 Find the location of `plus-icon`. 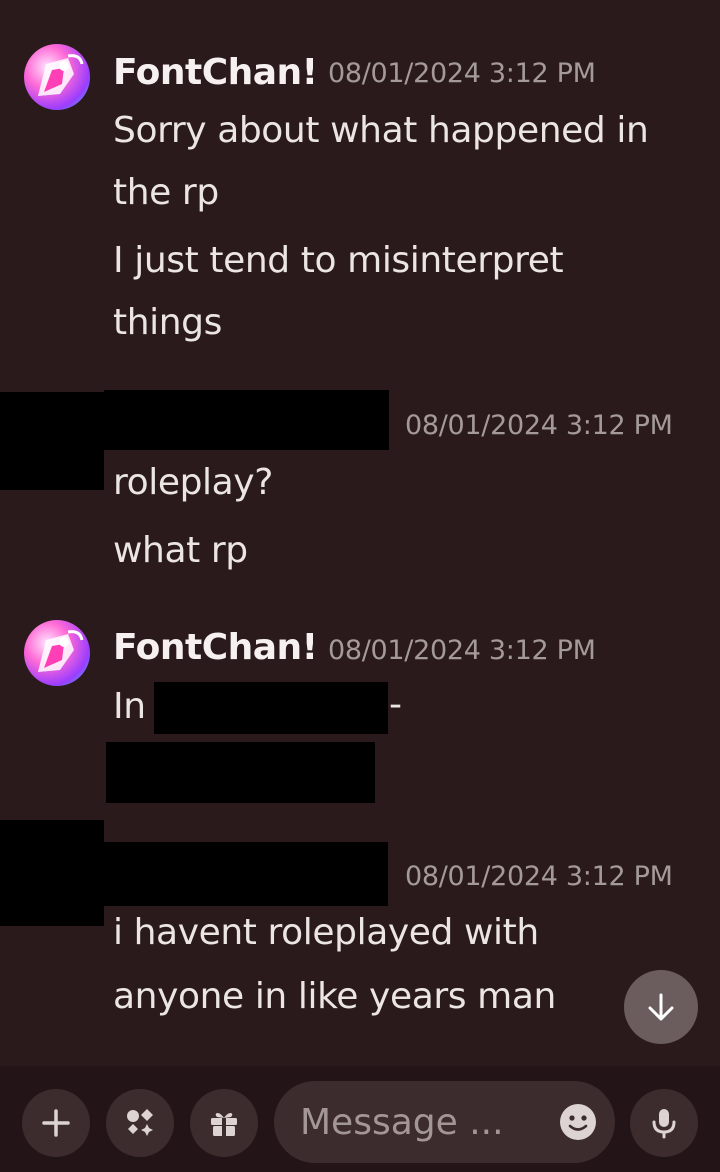

plus-icon is located at coordinates (56, 1123).